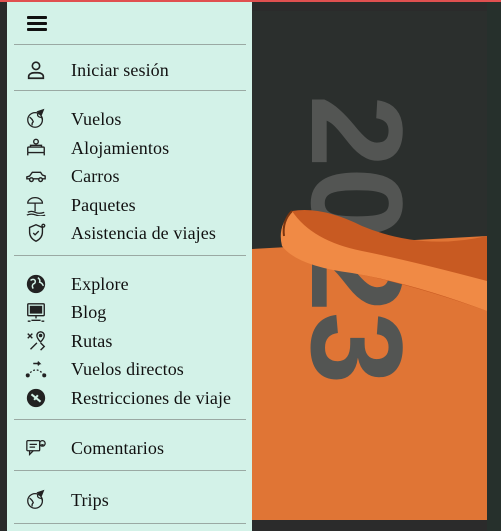  I want to click on menu-item-restrictions: Restricciones de viaje, so click(136, 398).